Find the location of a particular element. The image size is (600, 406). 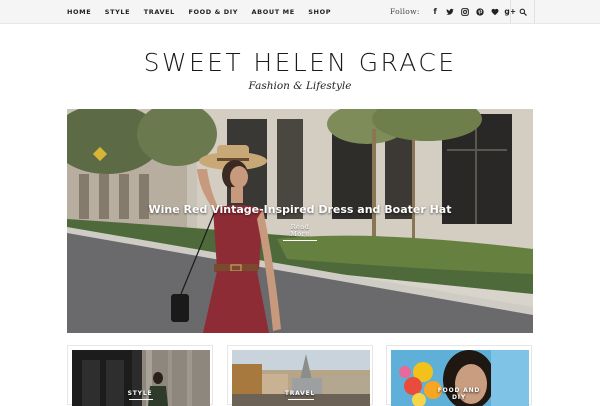

nav-item-about-me: ABOUT ME is located at coordinates (273, 12).